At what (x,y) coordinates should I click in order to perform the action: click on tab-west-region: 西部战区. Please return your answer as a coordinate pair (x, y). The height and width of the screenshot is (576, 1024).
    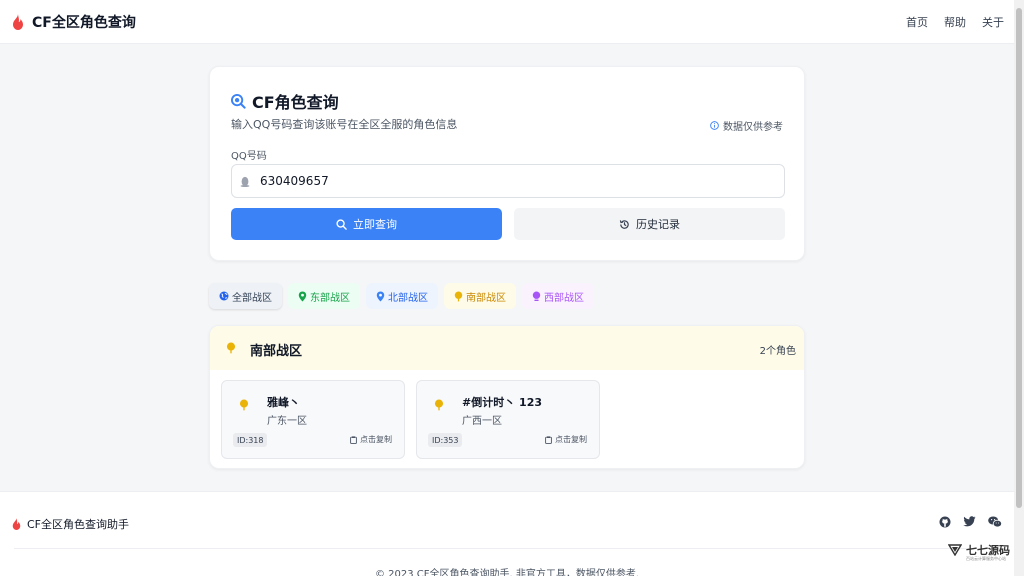
    Looking at the image, I should click on (558, 296).